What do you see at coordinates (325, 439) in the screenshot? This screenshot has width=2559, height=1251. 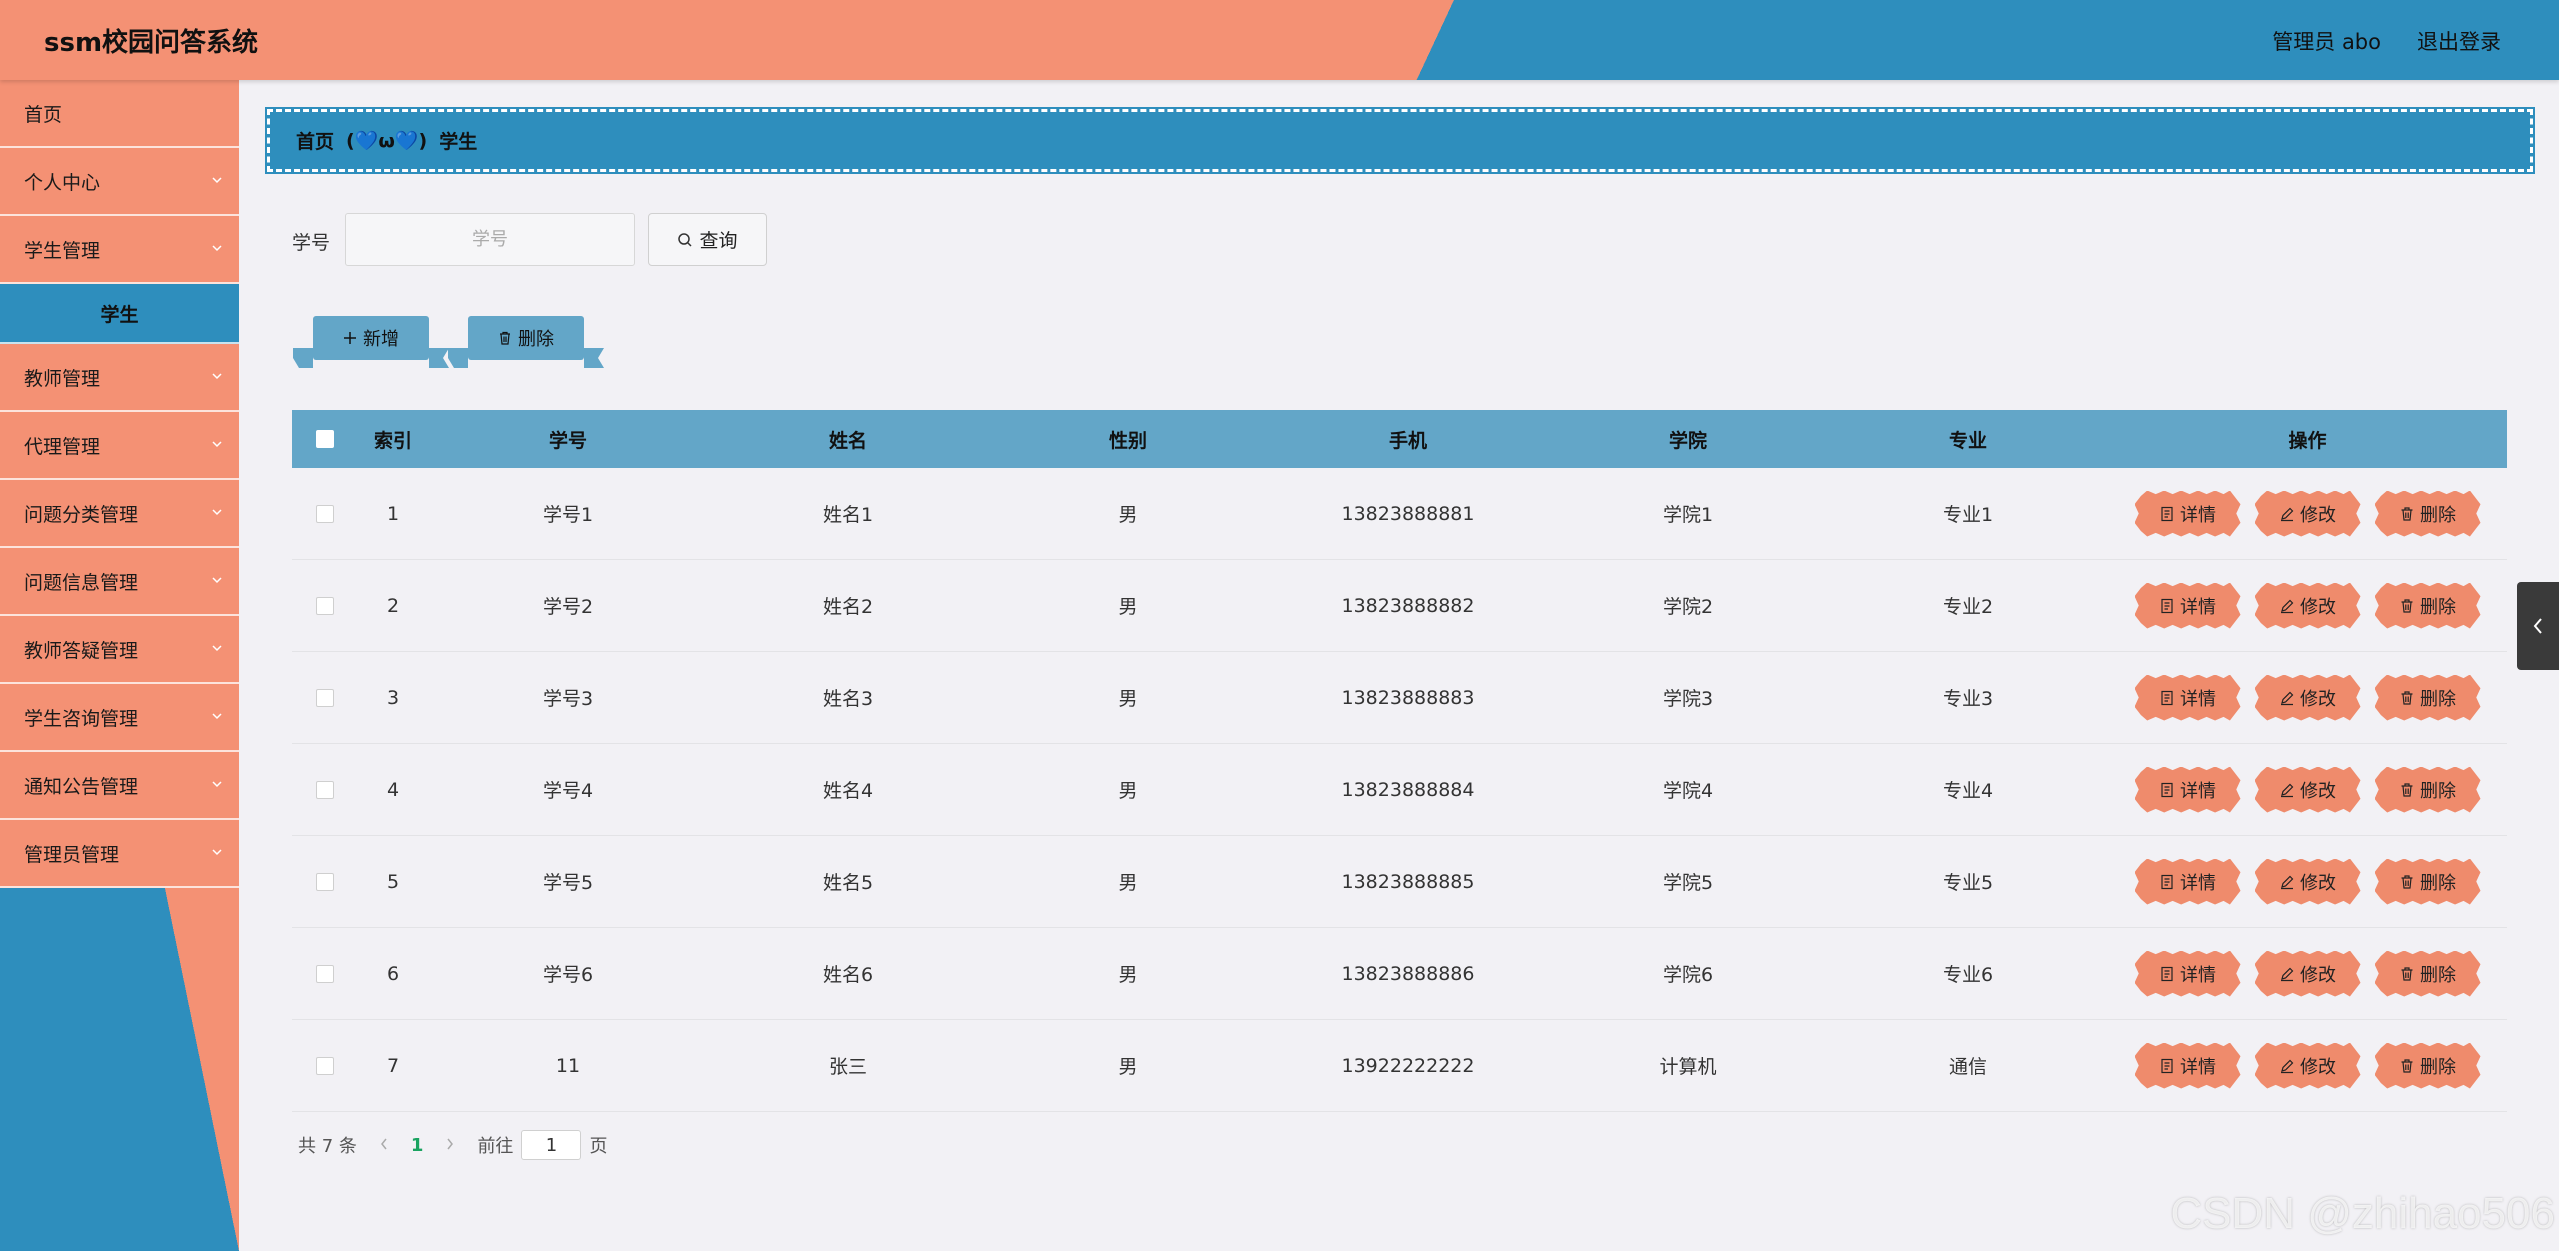 I see `select-all-checkbox` at bounding box center [325, 439].